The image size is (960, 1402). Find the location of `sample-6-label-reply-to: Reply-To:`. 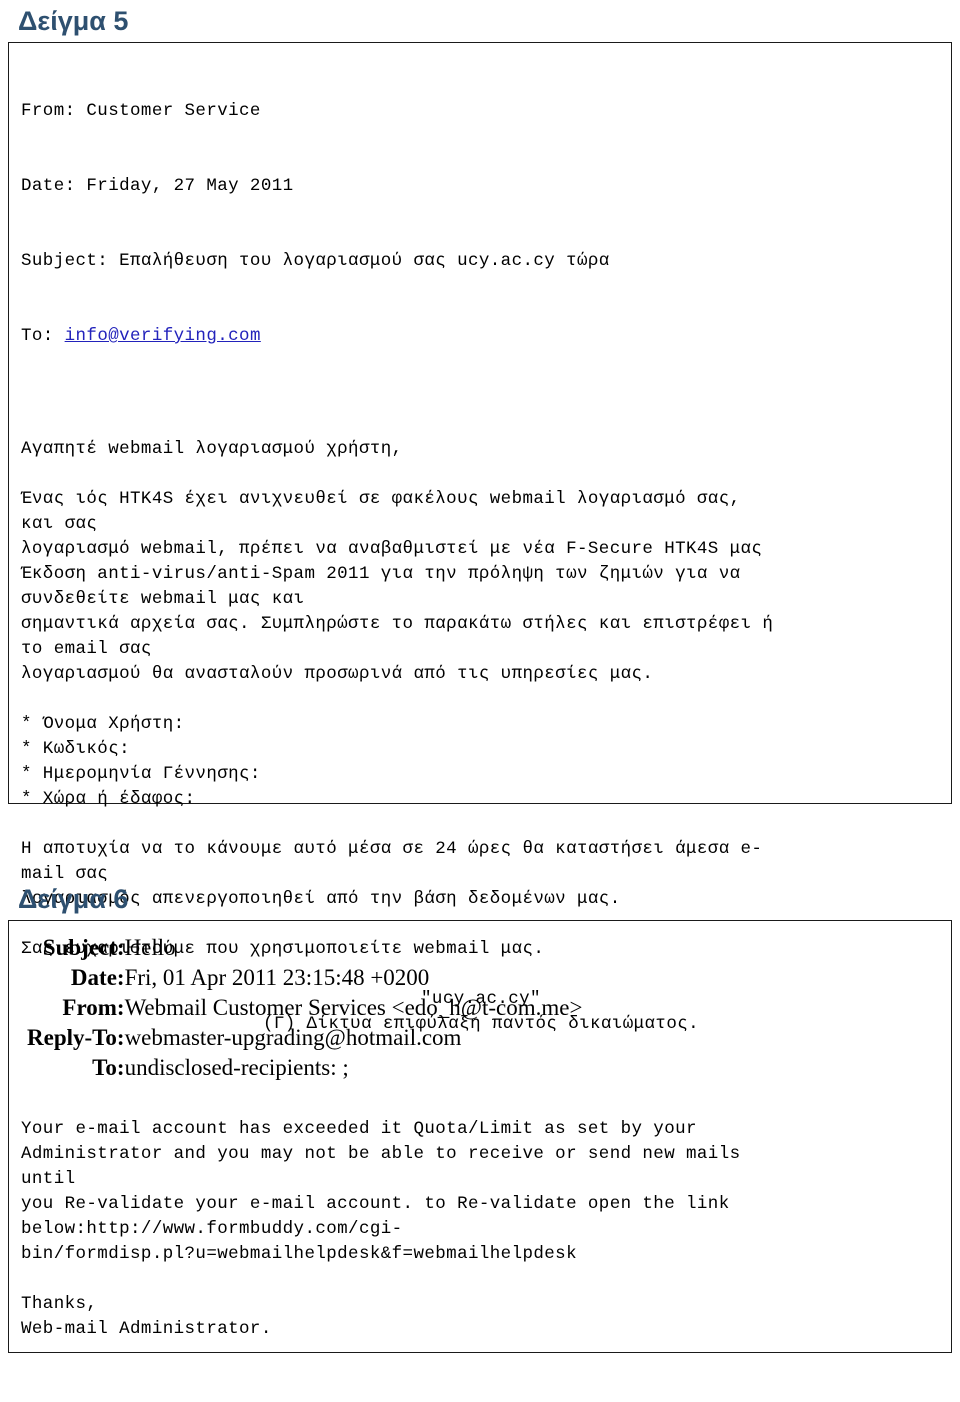

sample-6-label-reply-to: Reply-To: is located at coordinates (76, 1037).